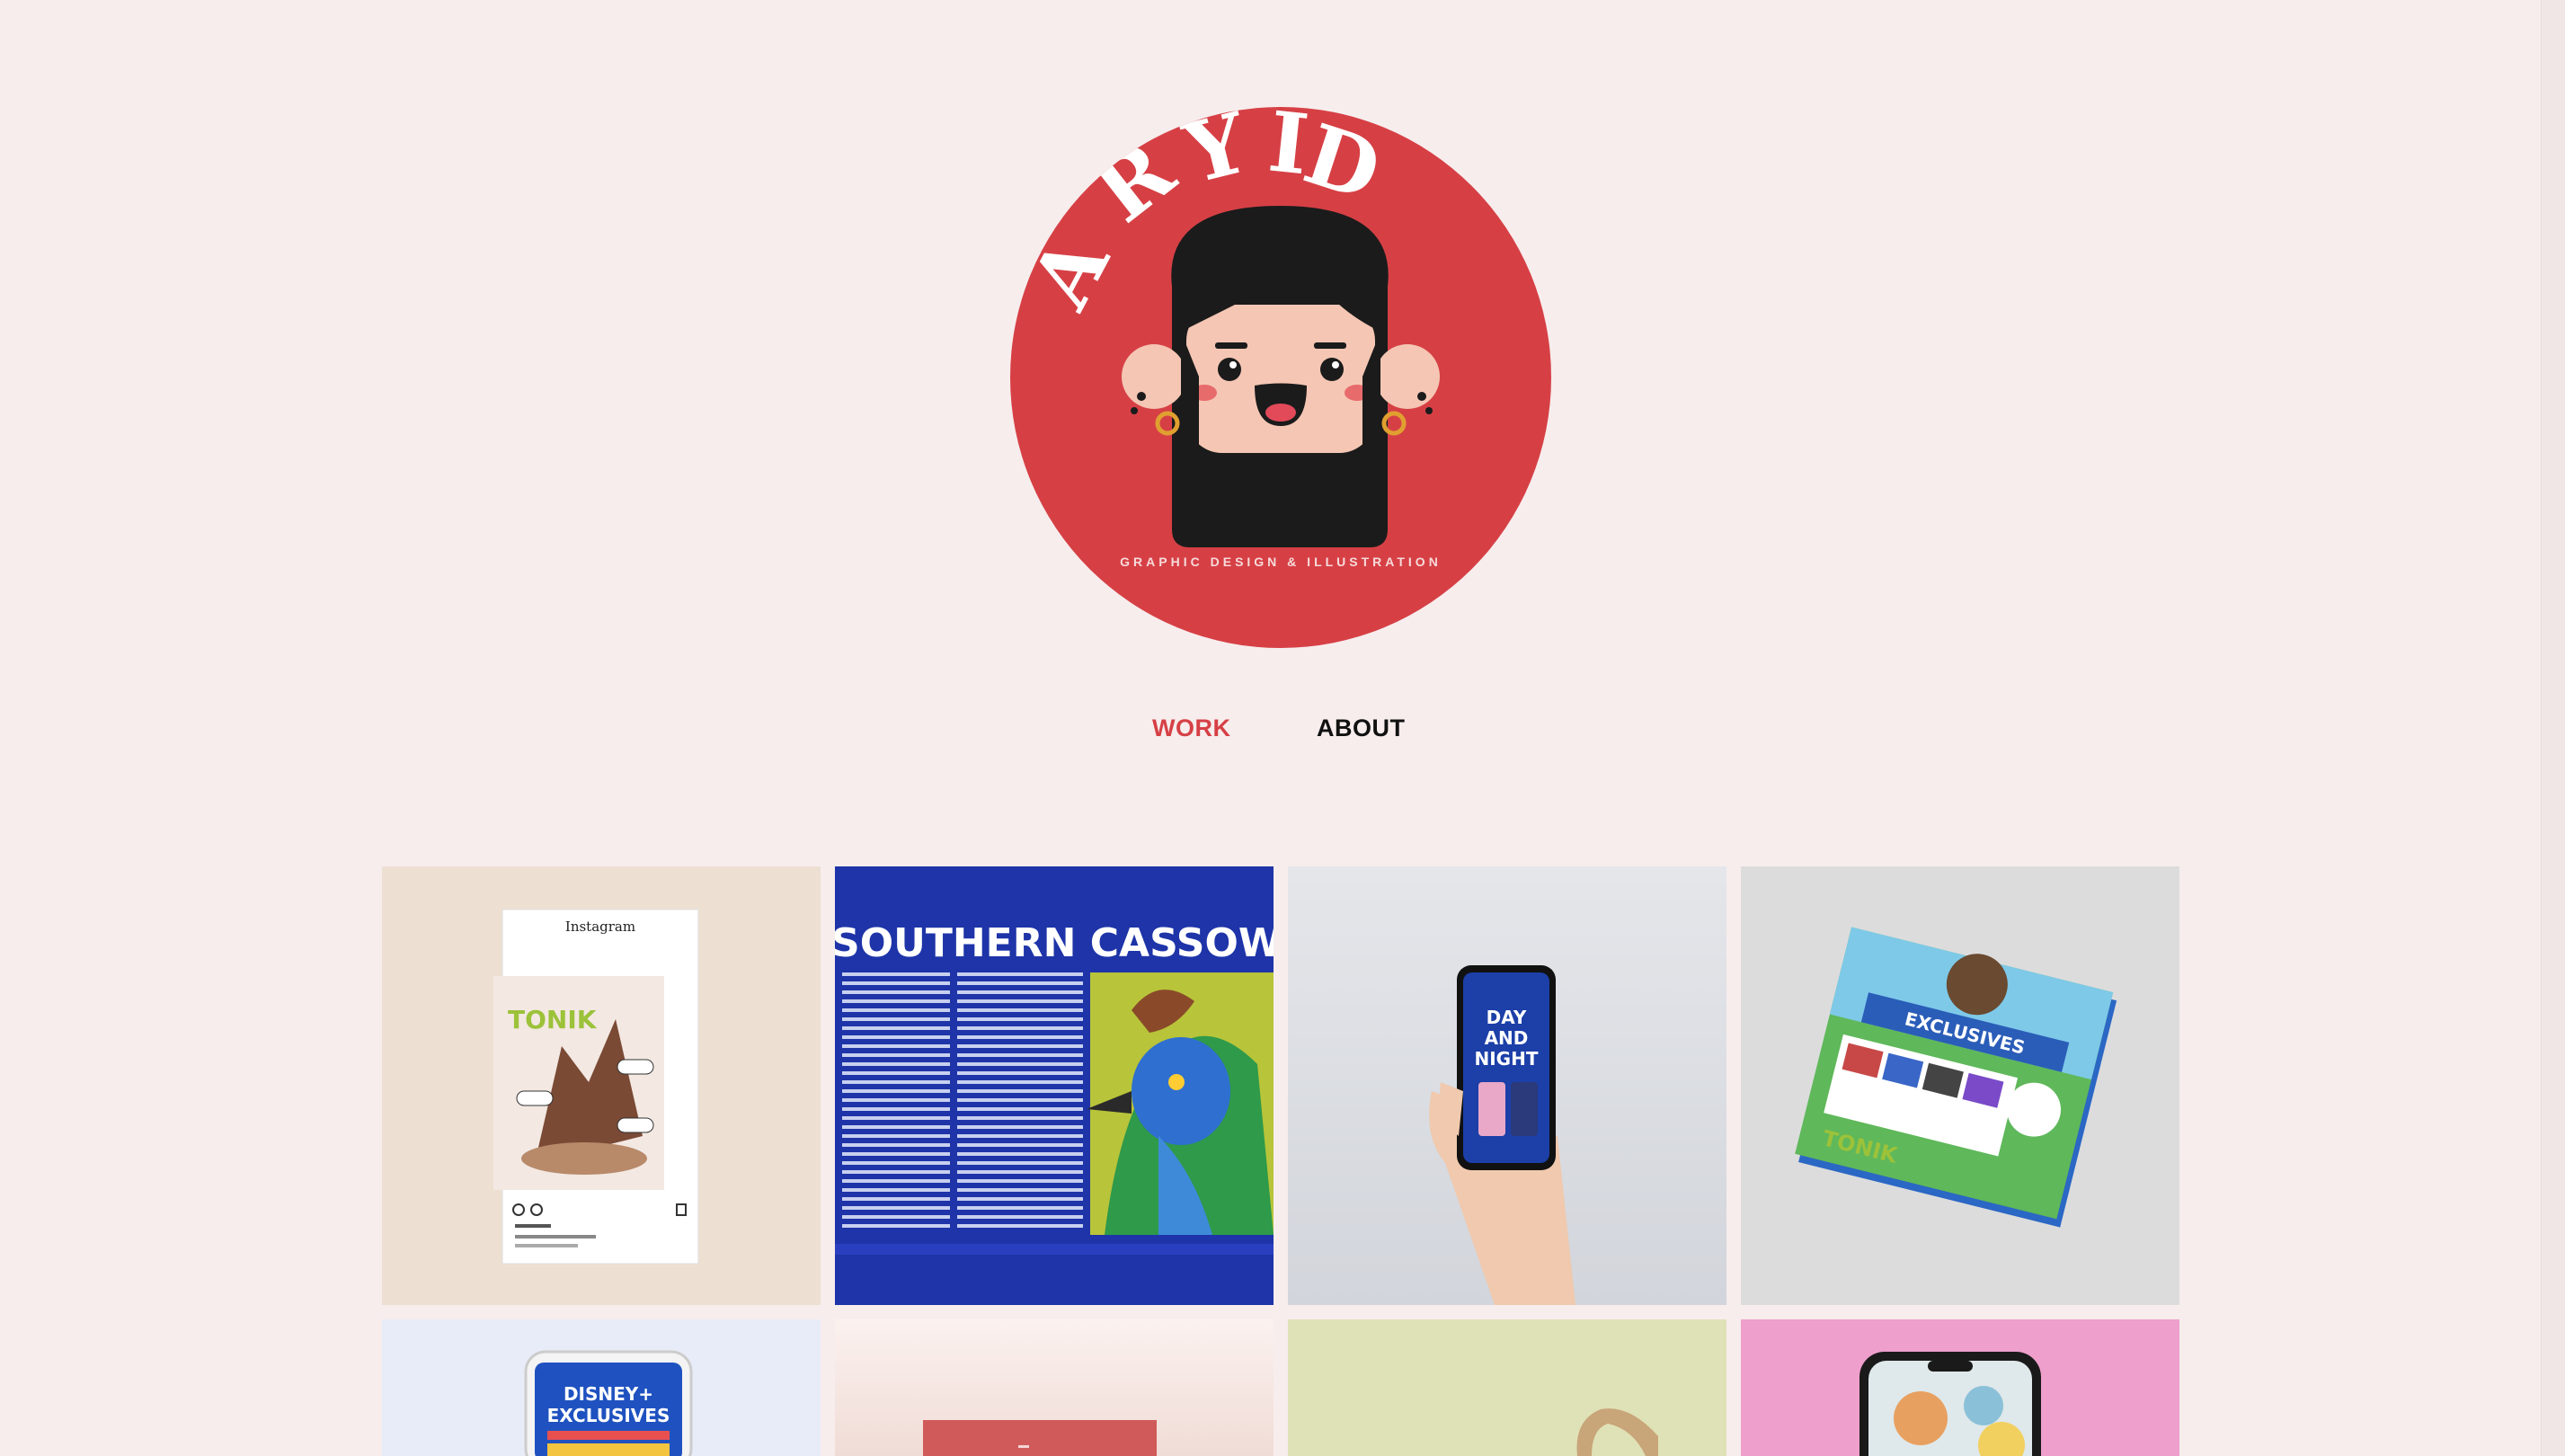 The height and width of the screenshot is (1456, 2565). I want to click on green-object-artwork, so click(1507, 1387).